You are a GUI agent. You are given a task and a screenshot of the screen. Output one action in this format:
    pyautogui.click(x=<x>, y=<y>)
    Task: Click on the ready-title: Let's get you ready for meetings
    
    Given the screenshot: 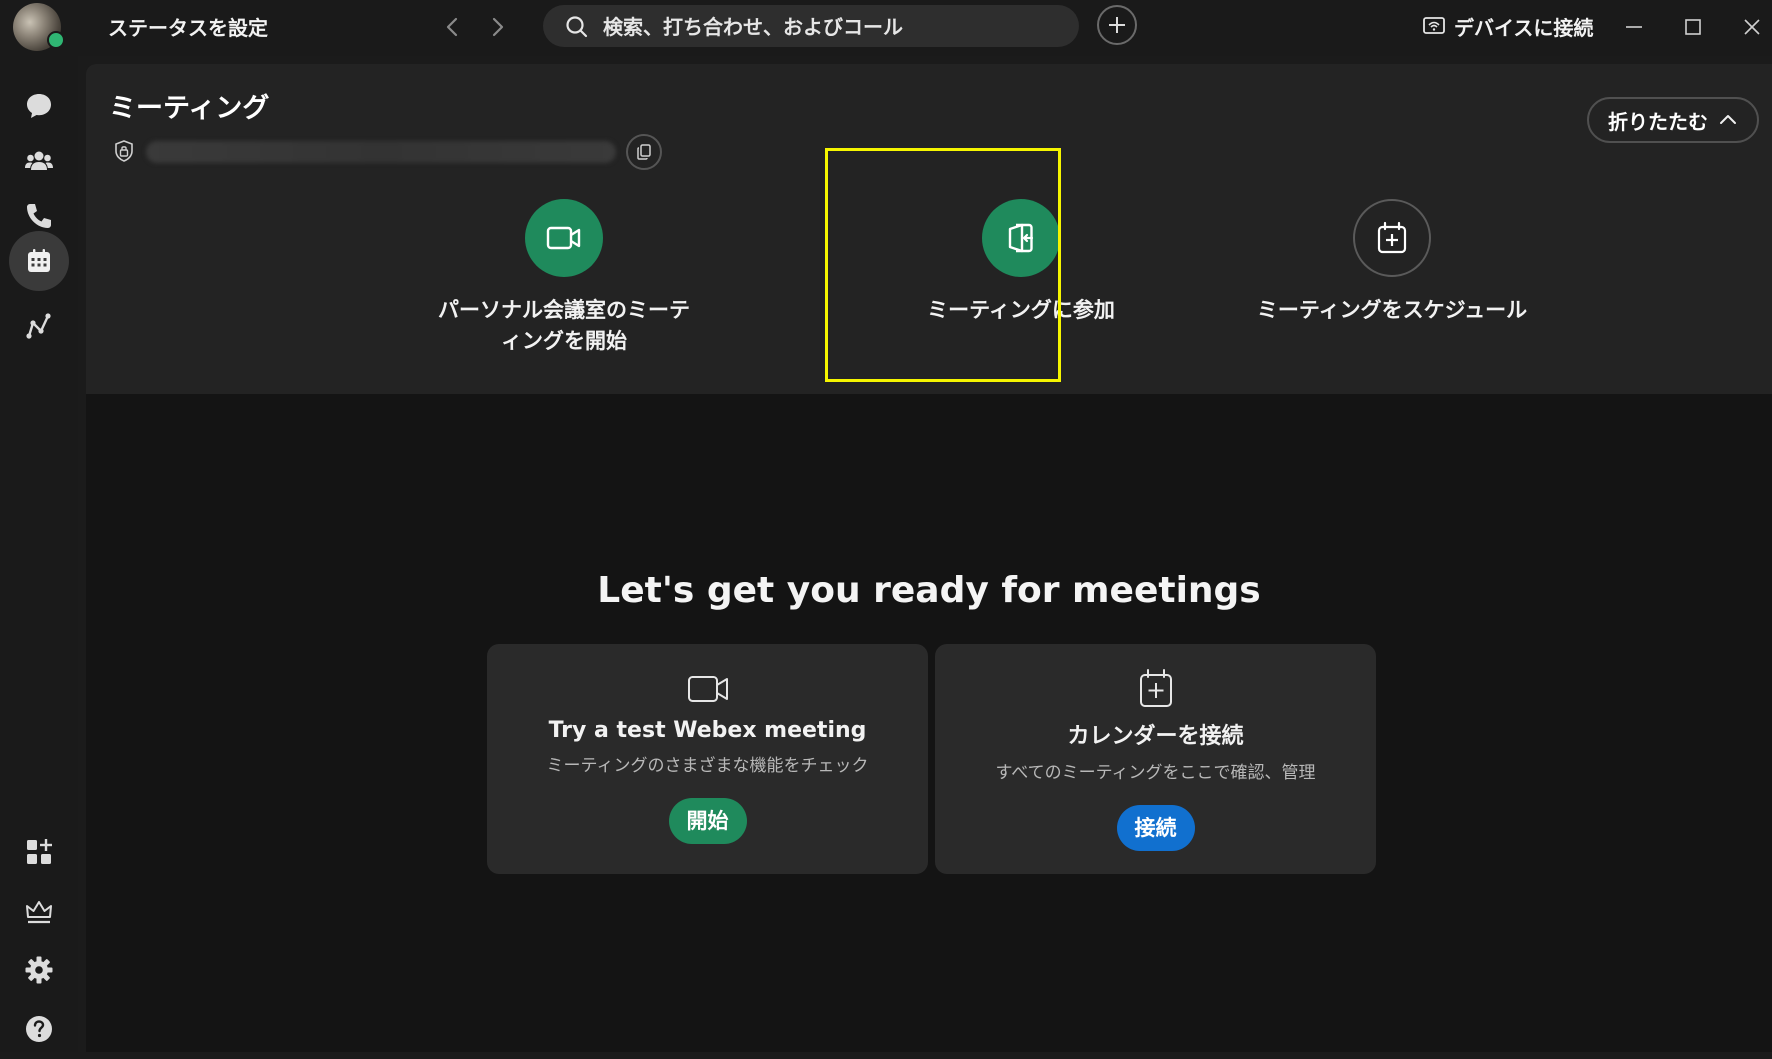 What is the action you would take?
    pyautogui.click(x=929, y=590)
    